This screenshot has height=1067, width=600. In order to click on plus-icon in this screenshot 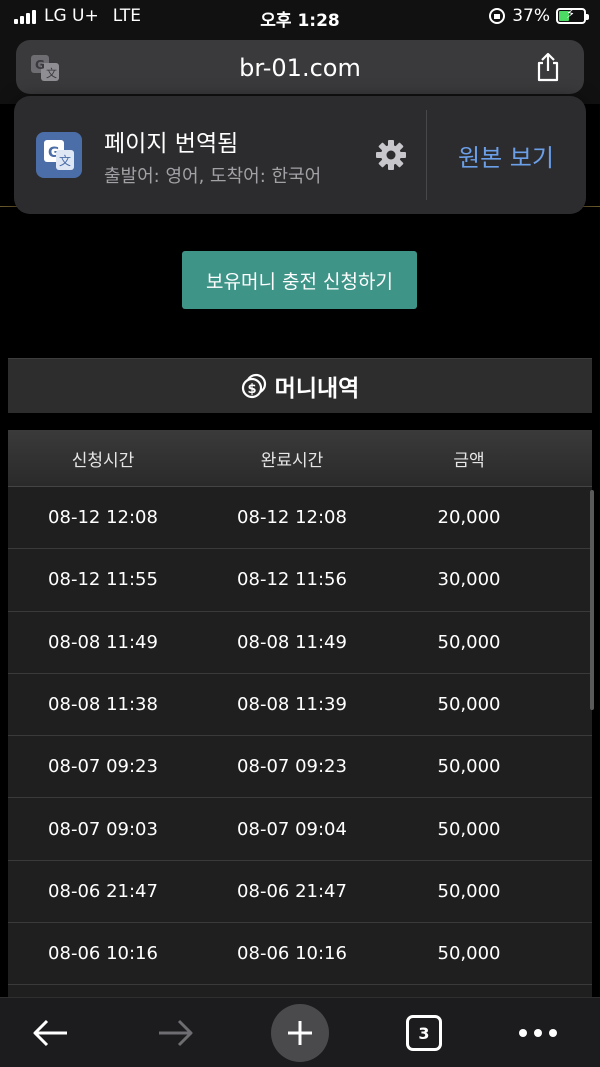, I will do `click(300, 1033)`.